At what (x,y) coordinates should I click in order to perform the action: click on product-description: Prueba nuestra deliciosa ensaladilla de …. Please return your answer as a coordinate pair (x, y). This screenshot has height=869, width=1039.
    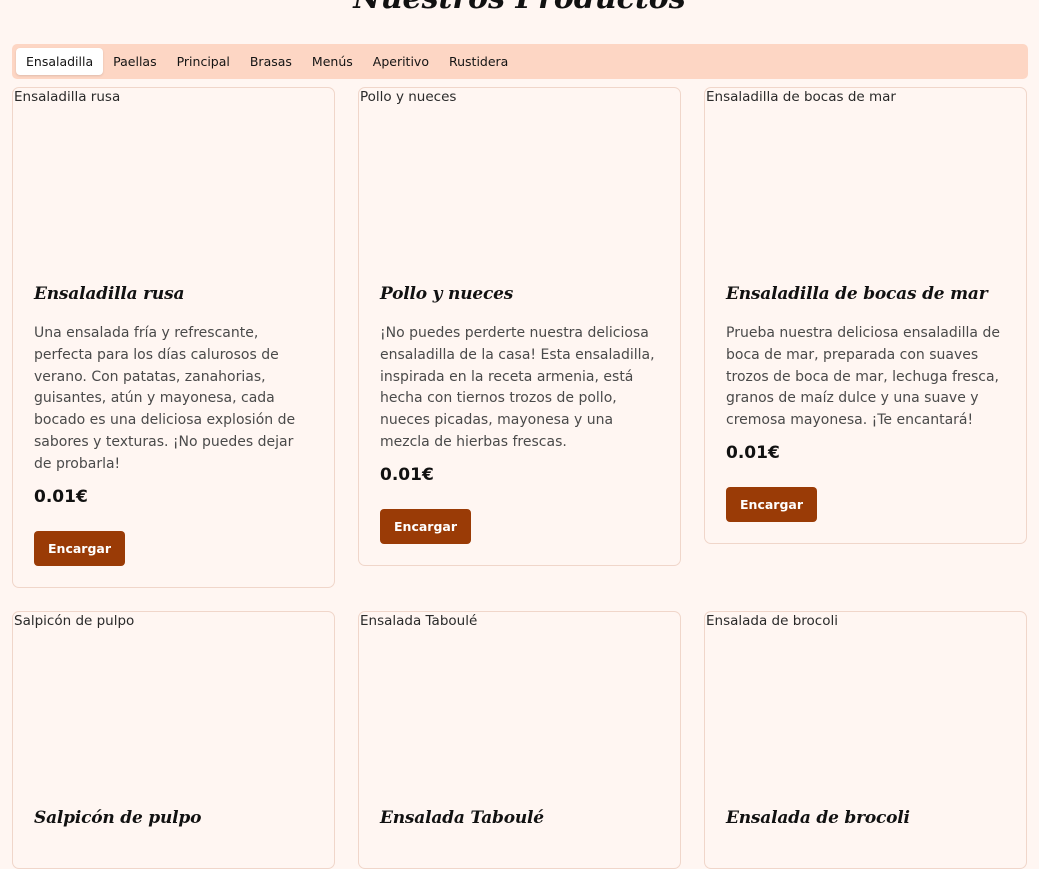
    Looking at the image, I should click on (863, 377).